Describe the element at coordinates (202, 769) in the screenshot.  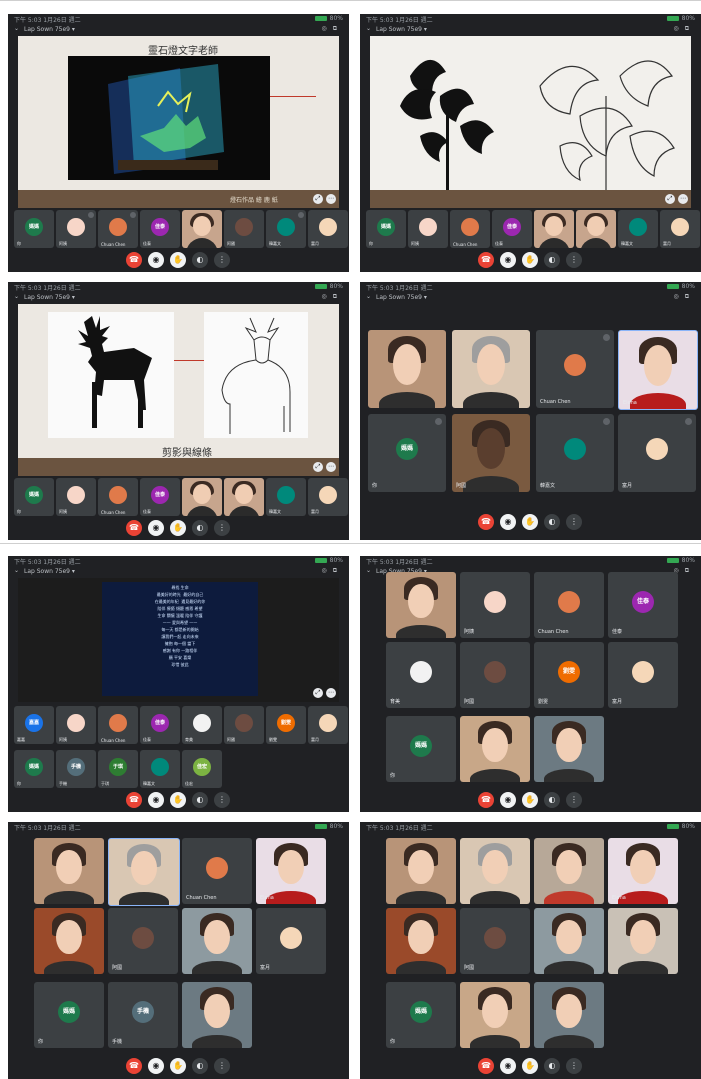
I see `participant-tile: 佳宏 佳宏` at that location.